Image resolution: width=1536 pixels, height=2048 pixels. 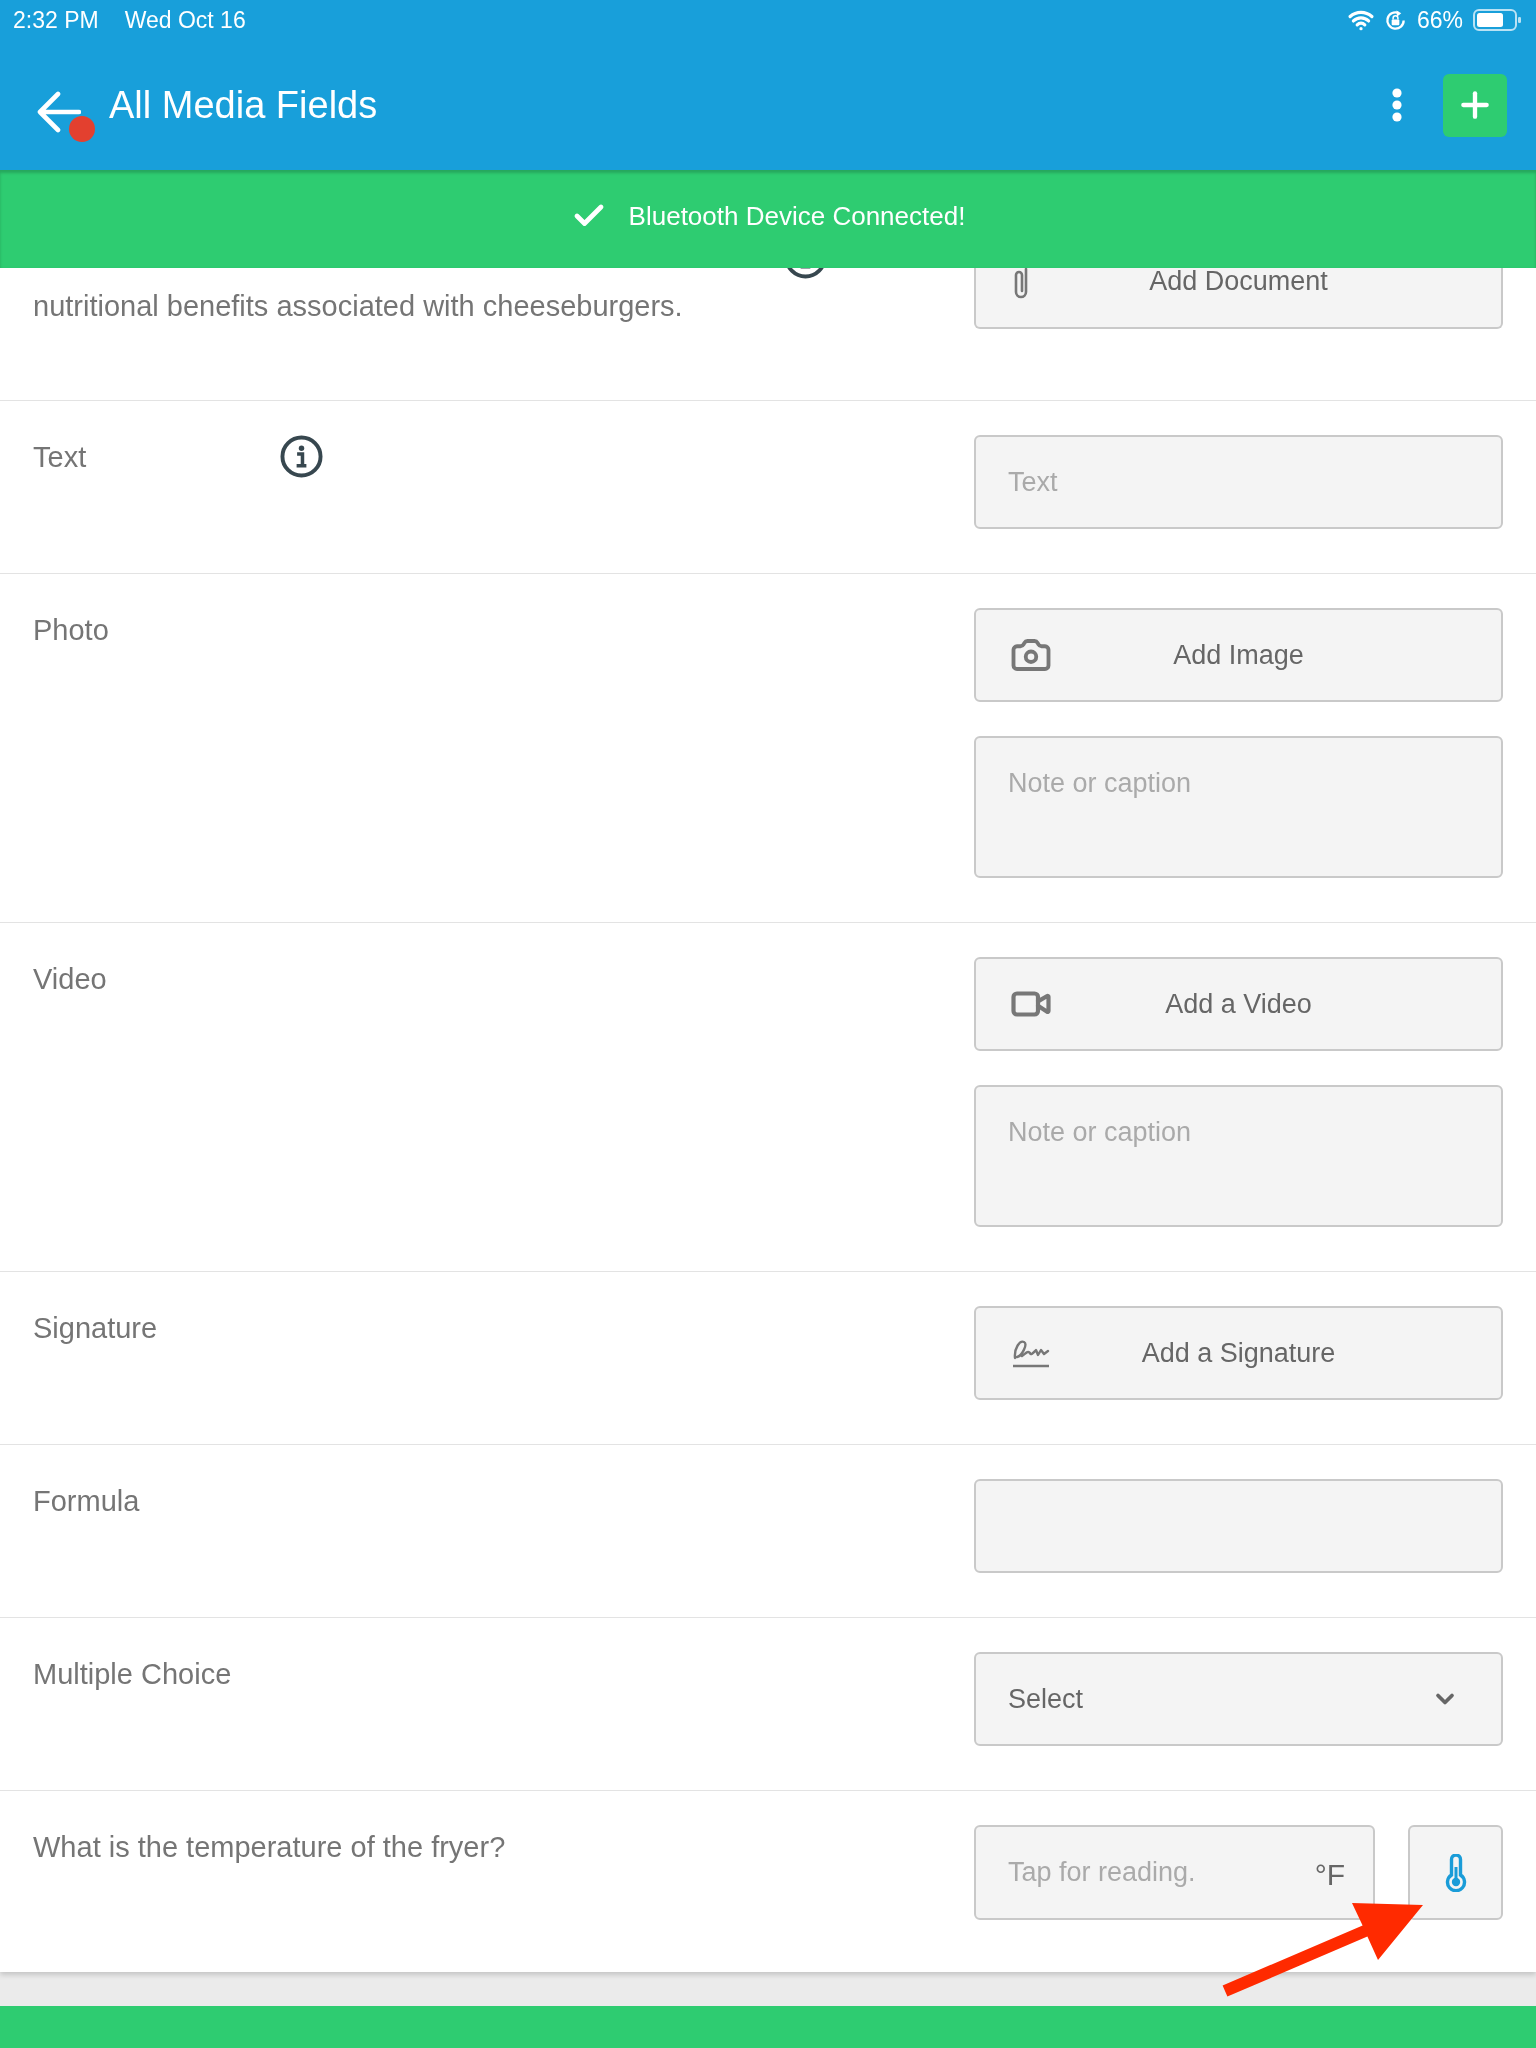 I want to click on add-image-button: Add Image, so click(x=1238, y=655).